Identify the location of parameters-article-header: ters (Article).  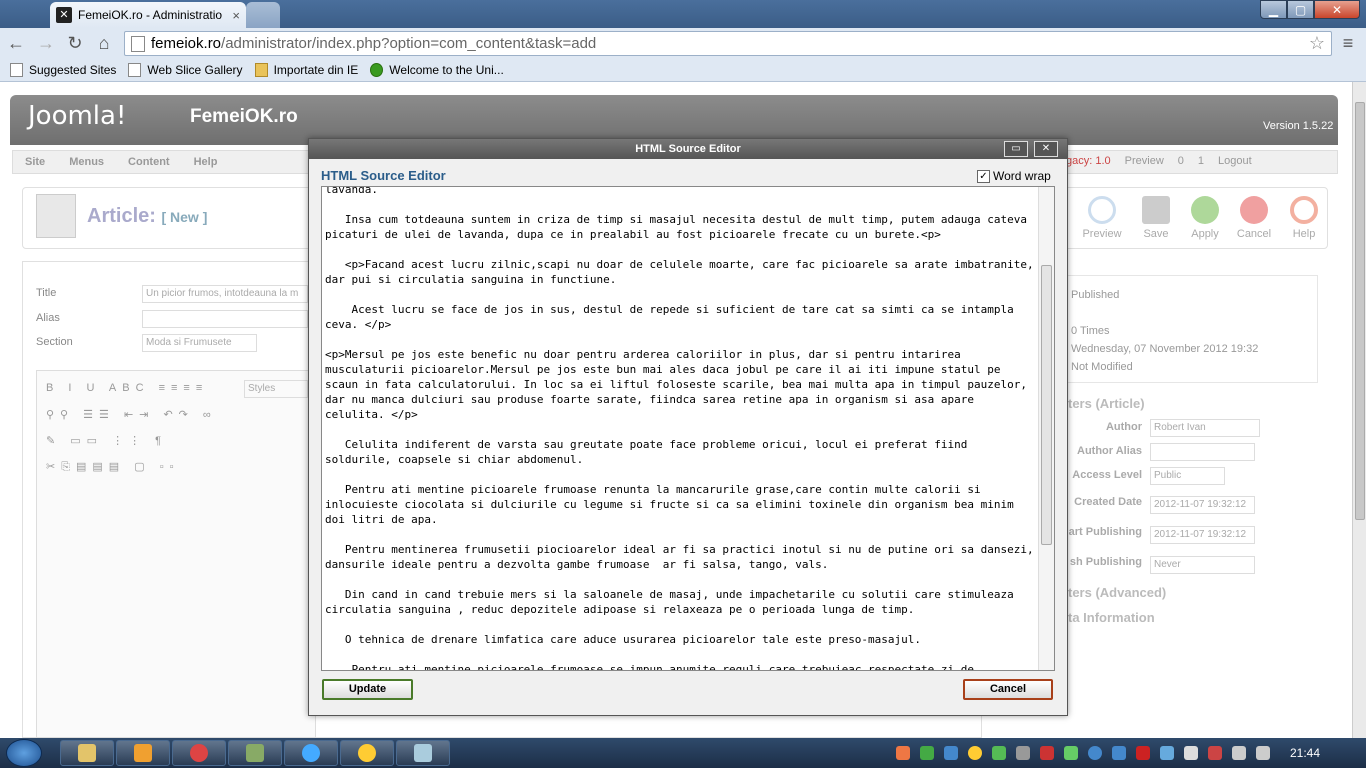
(1106, 403).